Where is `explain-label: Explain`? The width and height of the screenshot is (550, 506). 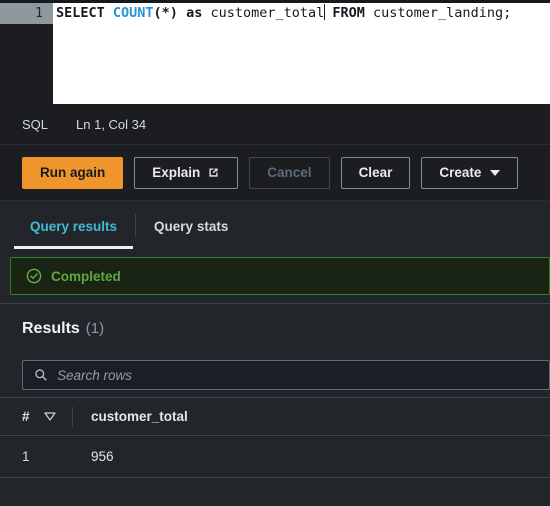 explain-label: Explain is located at coordinates (176, 172).